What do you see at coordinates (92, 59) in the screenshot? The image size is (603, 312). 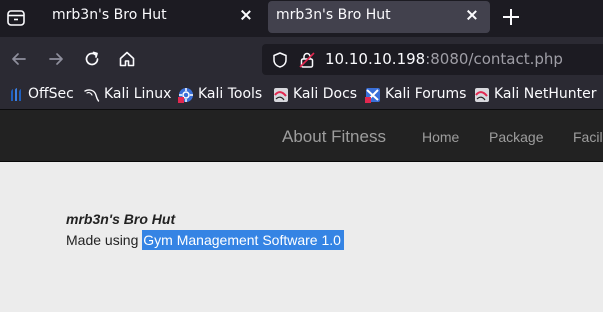 I see `reload-icon` at bounding box center [92, 59].